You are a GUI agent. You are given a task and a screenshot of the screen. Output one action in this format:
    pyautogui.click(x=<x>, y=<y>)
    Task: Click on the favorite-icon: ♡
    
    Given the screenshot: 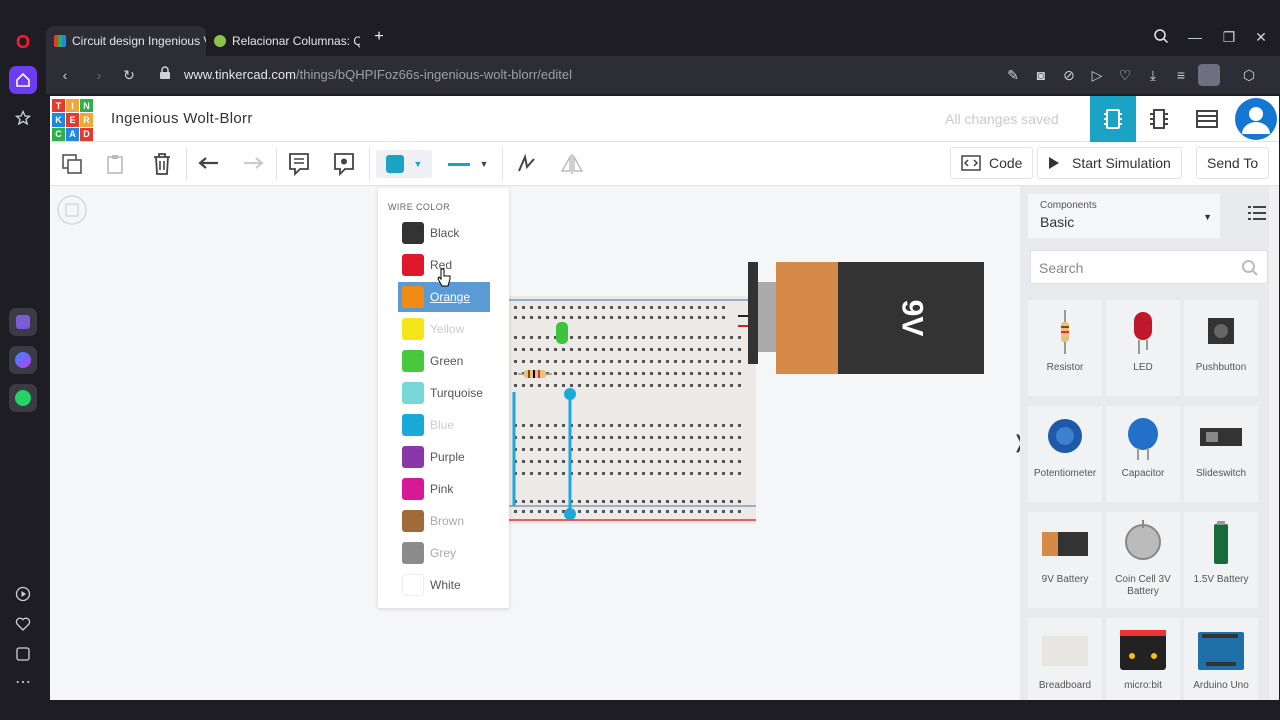 What is the action you would take?
    pyautogui.click(x=1125, y=75)
    